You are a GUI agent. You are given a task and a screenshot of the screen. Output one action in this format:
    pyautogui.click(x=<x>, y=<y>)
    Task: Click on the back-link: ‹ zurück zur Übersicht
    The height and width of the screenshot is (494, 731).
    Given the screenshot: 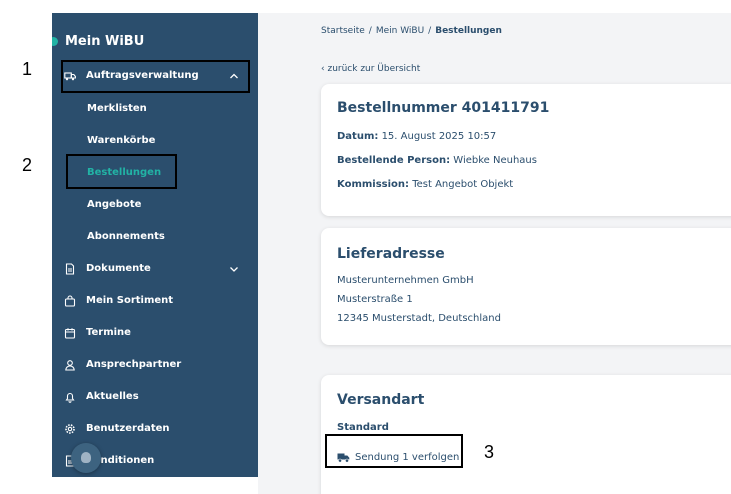 What is the action you would take?
    pyautogui.click(x=370, y=69)
    